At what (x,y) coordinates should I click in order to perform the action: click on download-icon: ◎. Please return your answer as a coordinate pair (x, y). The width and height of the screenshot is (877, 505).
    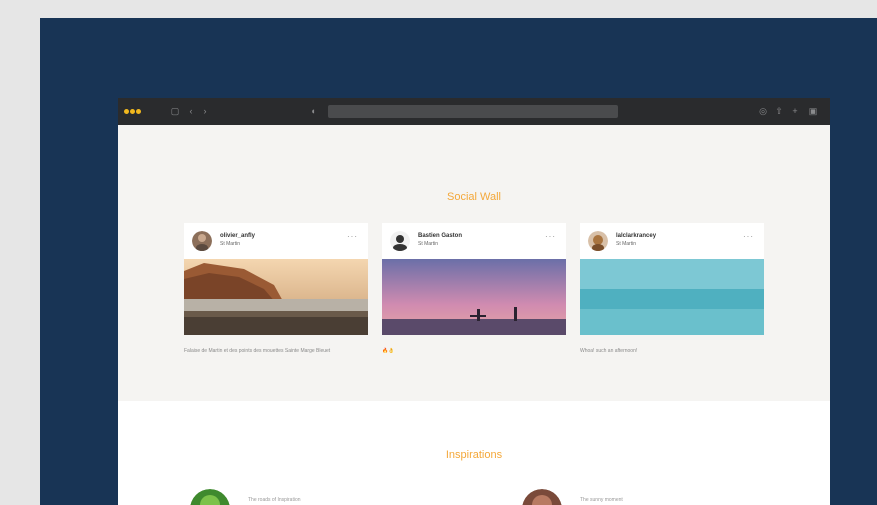
    Looking at the image, I should click on (763, 111).